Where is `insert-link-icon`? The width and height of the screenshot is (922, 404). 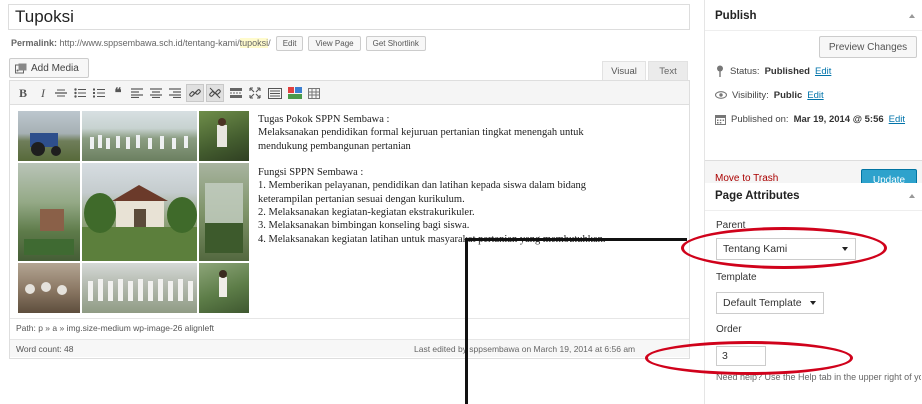
insert-link-icon is located at coordinates (195, 93).